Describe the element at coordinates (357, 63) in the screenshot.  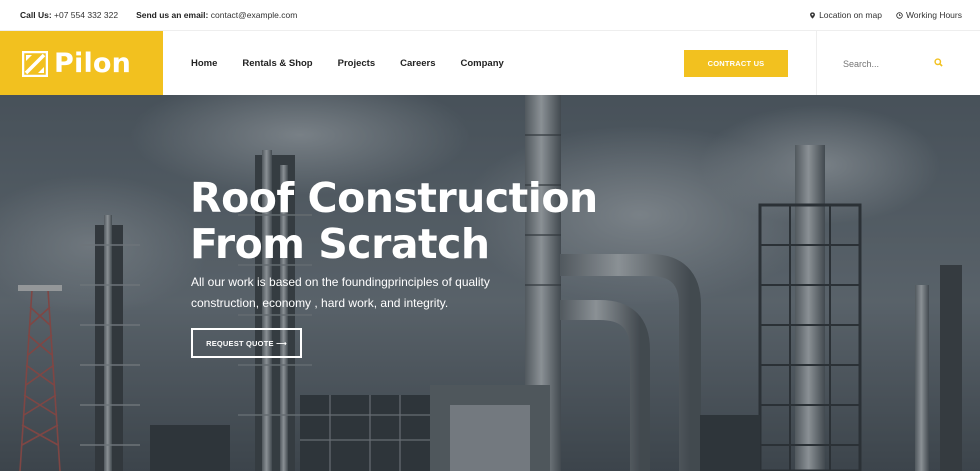
I see `nav-item-projects: Projects` at that location.